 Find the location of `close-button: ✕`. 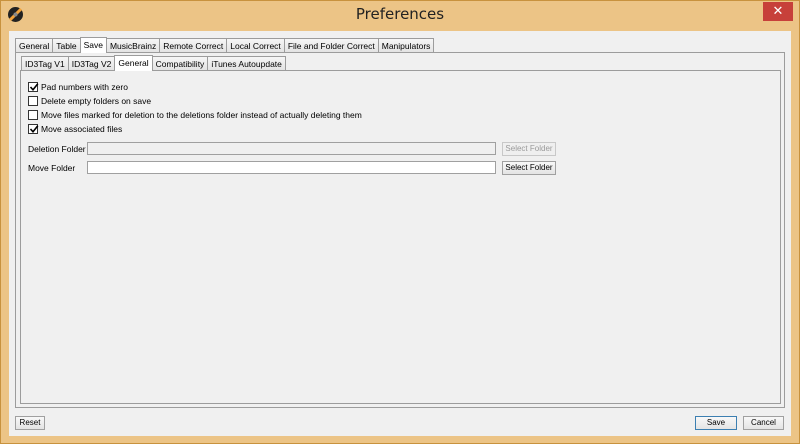

close-button: ✕ is located at coordinates (778, 11).